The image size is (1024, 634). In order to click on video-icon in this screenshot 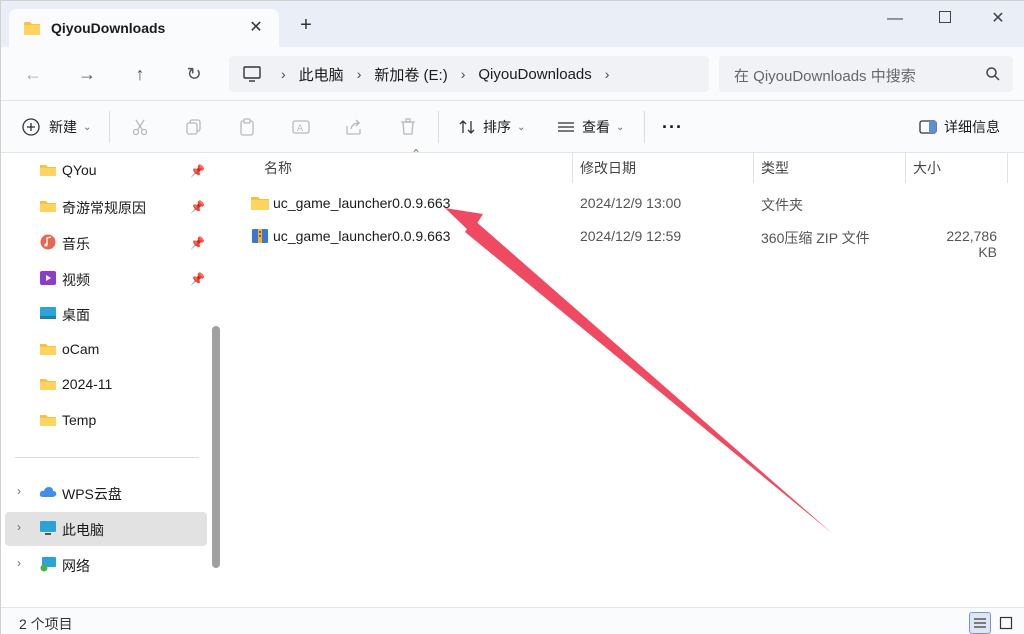, I will do `click(48, 278)`.